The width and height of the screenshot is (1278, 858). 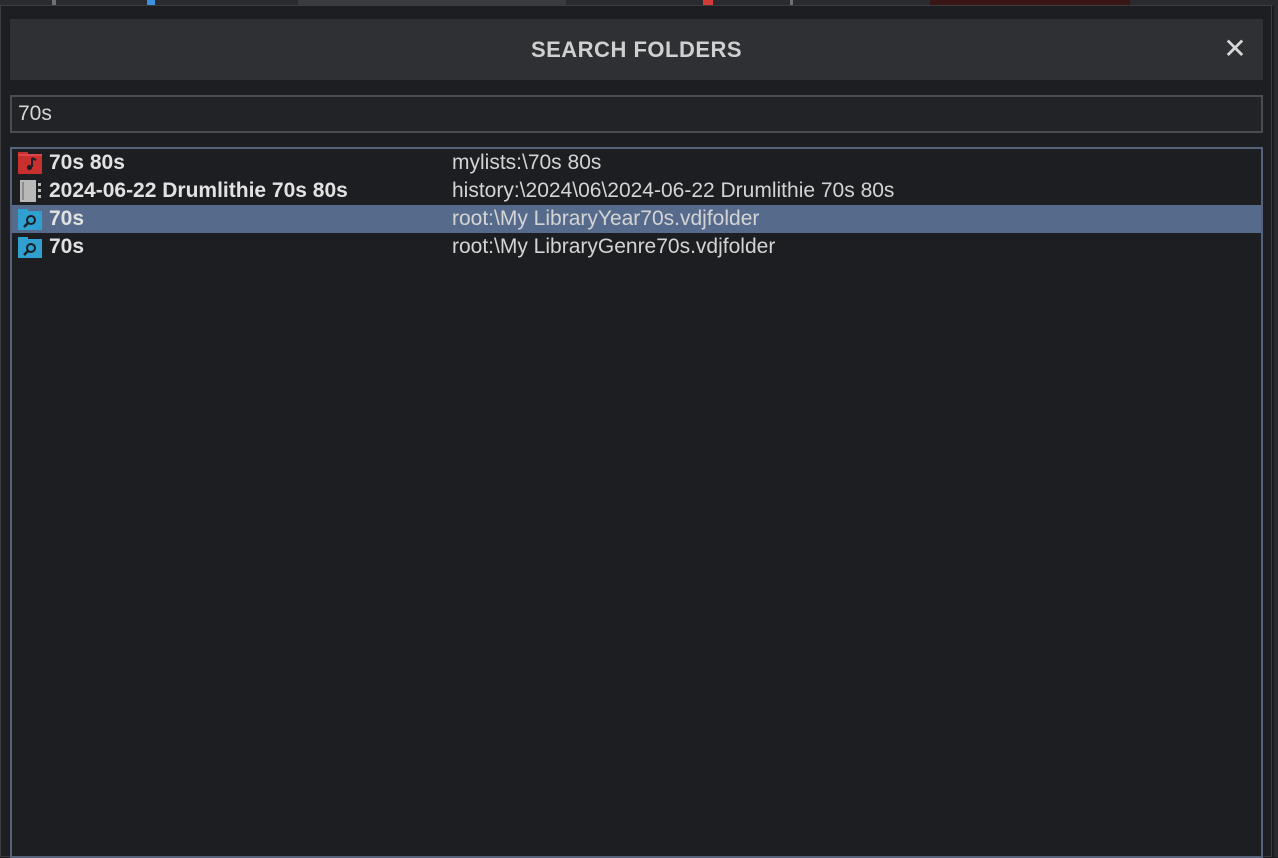 What do you see at coordinates (87, 162) in the screenshot?
I see `result-name: 70s 80s` at bounding box center [87, 162].